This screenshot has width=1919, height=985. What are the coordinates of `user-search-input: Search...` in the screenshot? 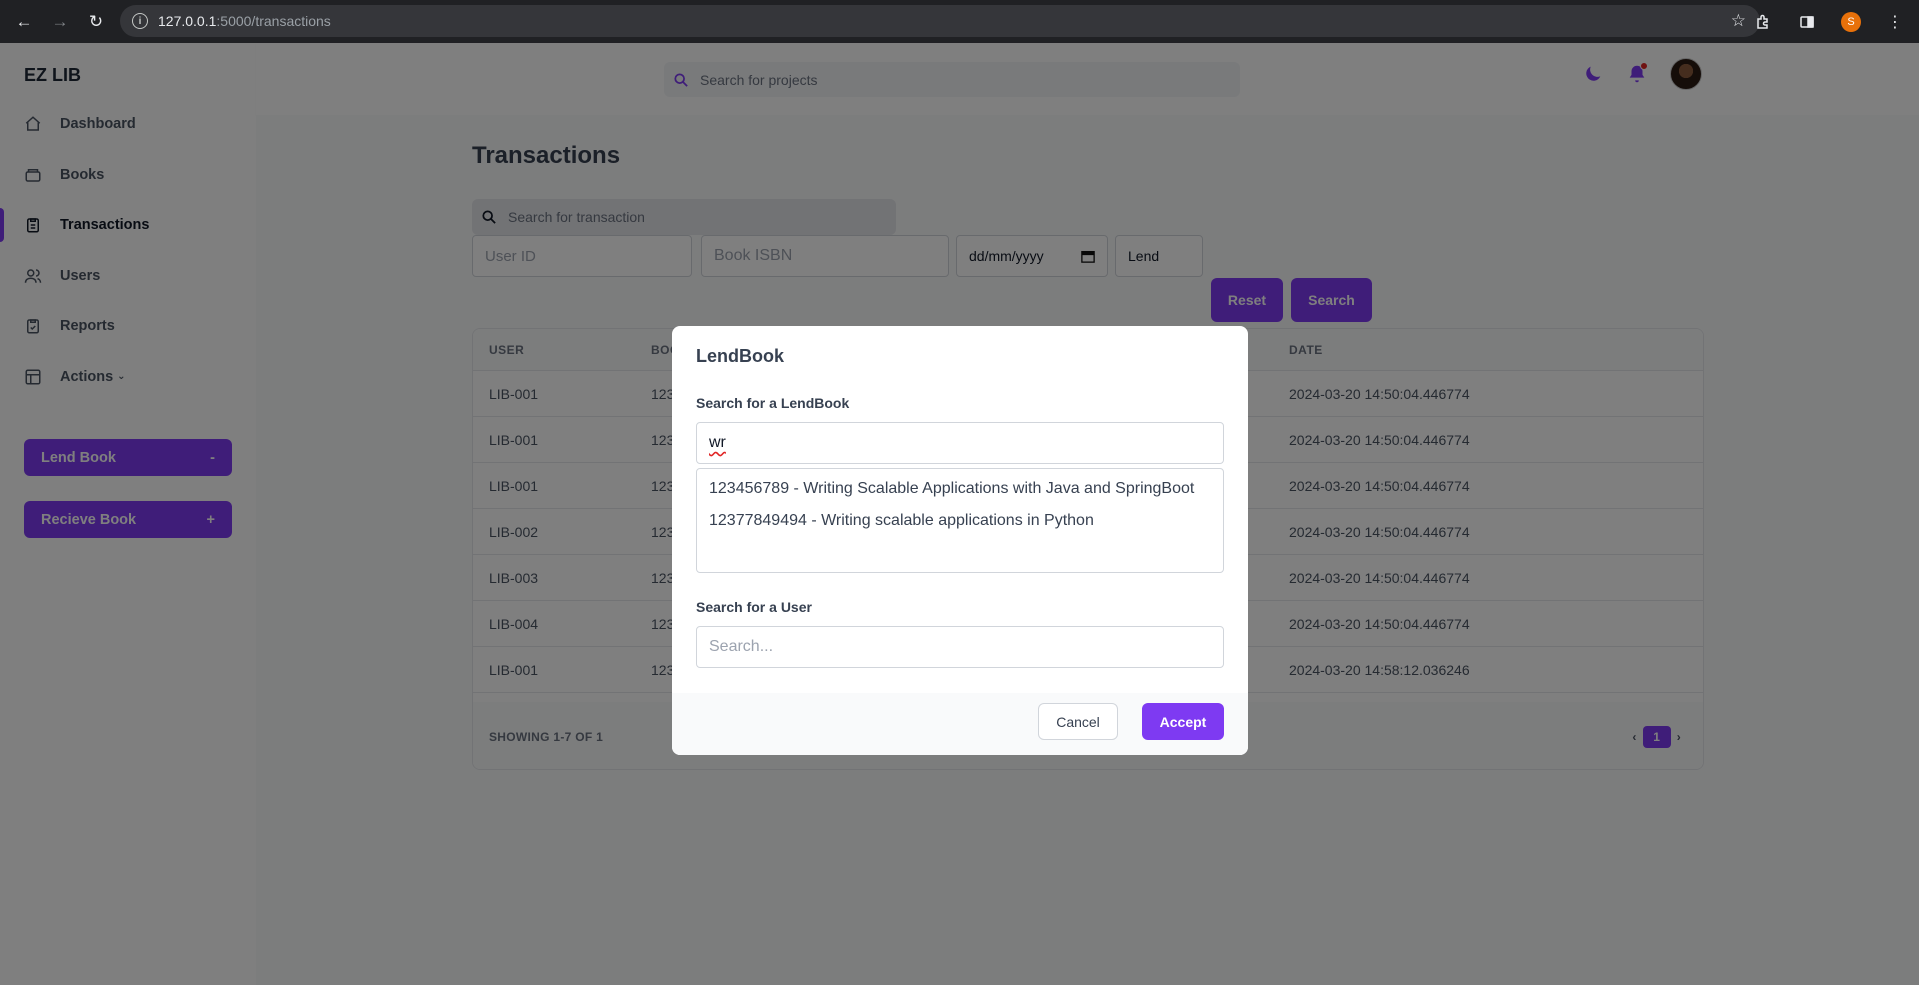 It's located at (960, 647).